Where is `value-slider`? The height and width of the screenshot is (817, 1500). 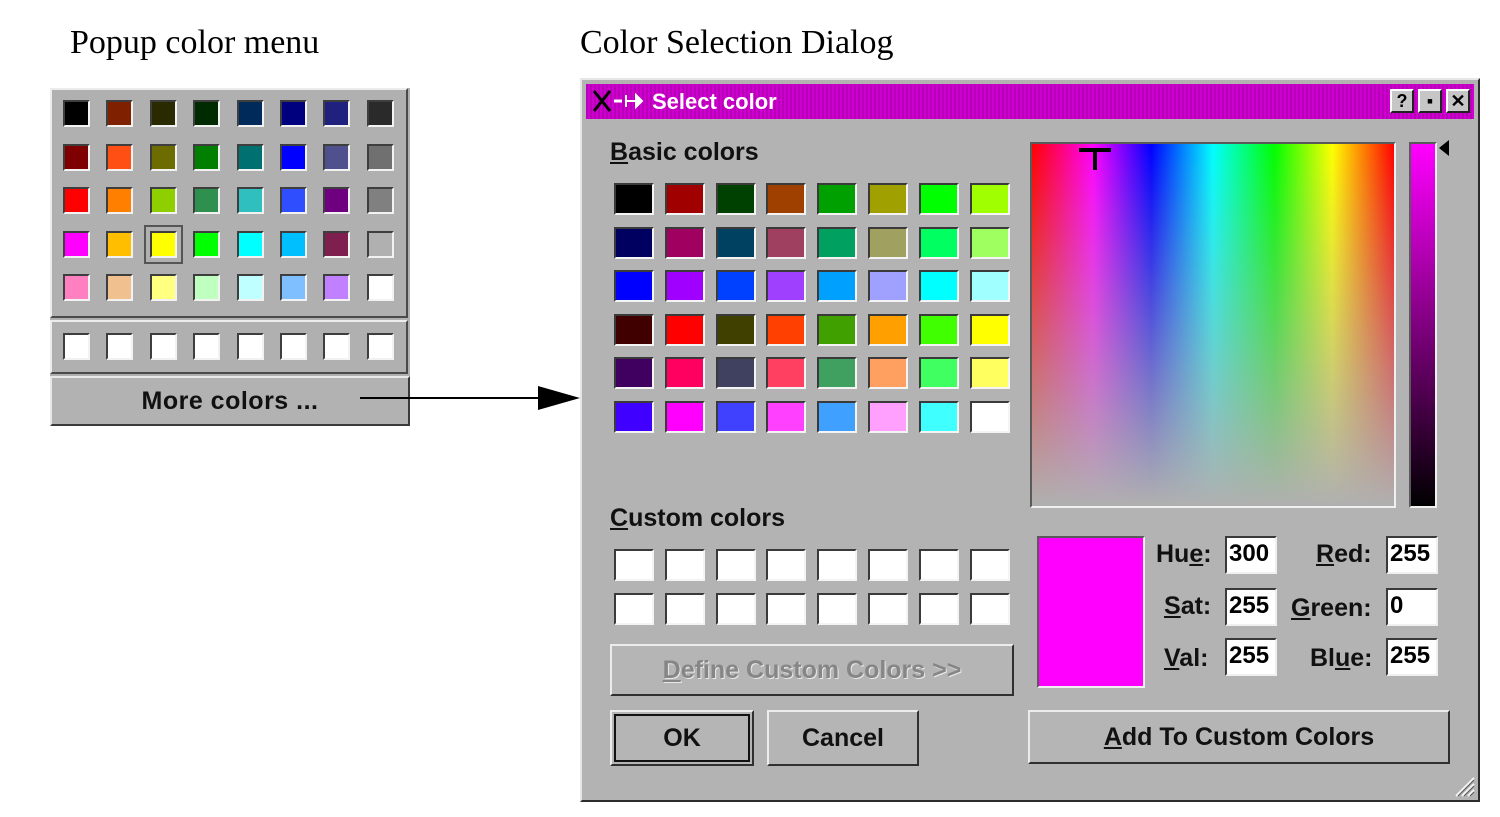 value-slider is located at coordinates (1423, 325).